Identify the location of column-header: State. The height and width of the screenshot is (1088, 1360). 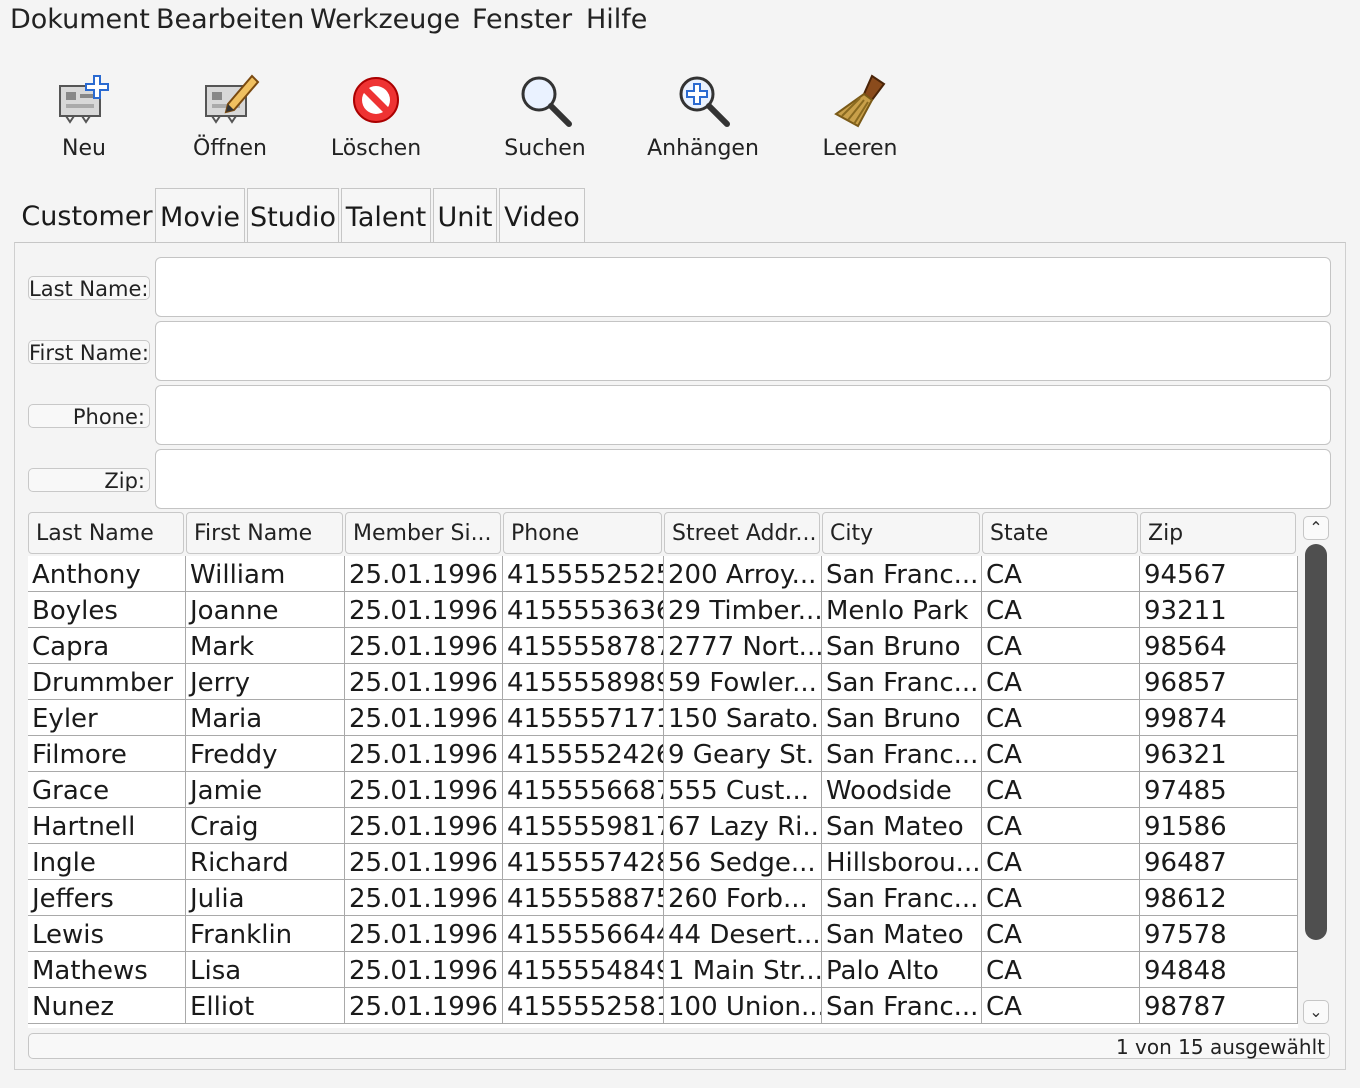
(1060, 533).